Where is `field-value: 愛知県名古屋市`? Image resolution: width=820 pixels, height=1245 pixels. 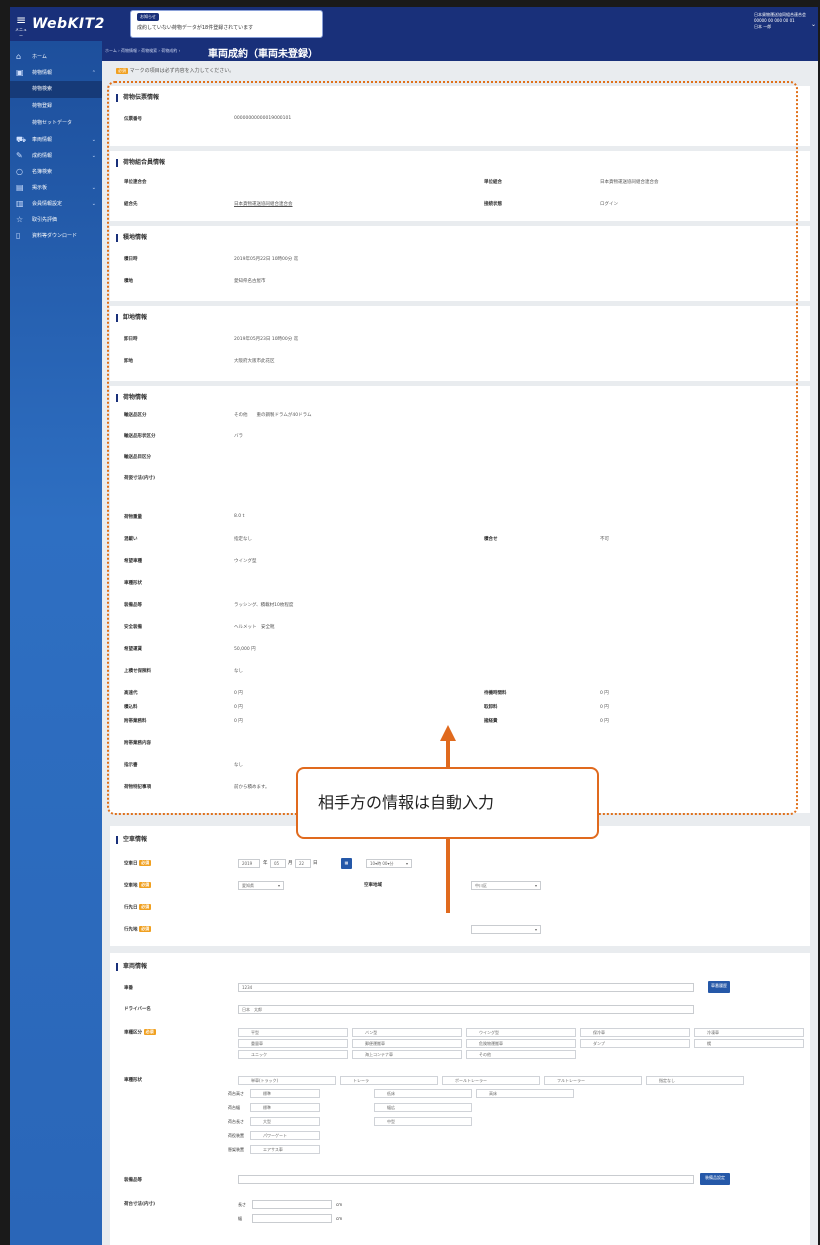
field-value: 愛知県名古屋市 is located at coordinates (250, 281).